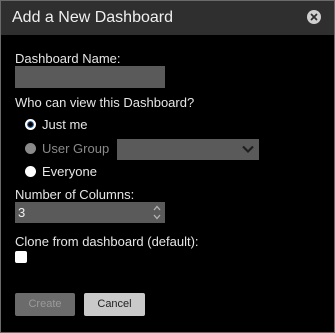  What do you see at coordinates (188, 149) in the screenshot?
I see `user-group-select` at bounding box center [188, 149].